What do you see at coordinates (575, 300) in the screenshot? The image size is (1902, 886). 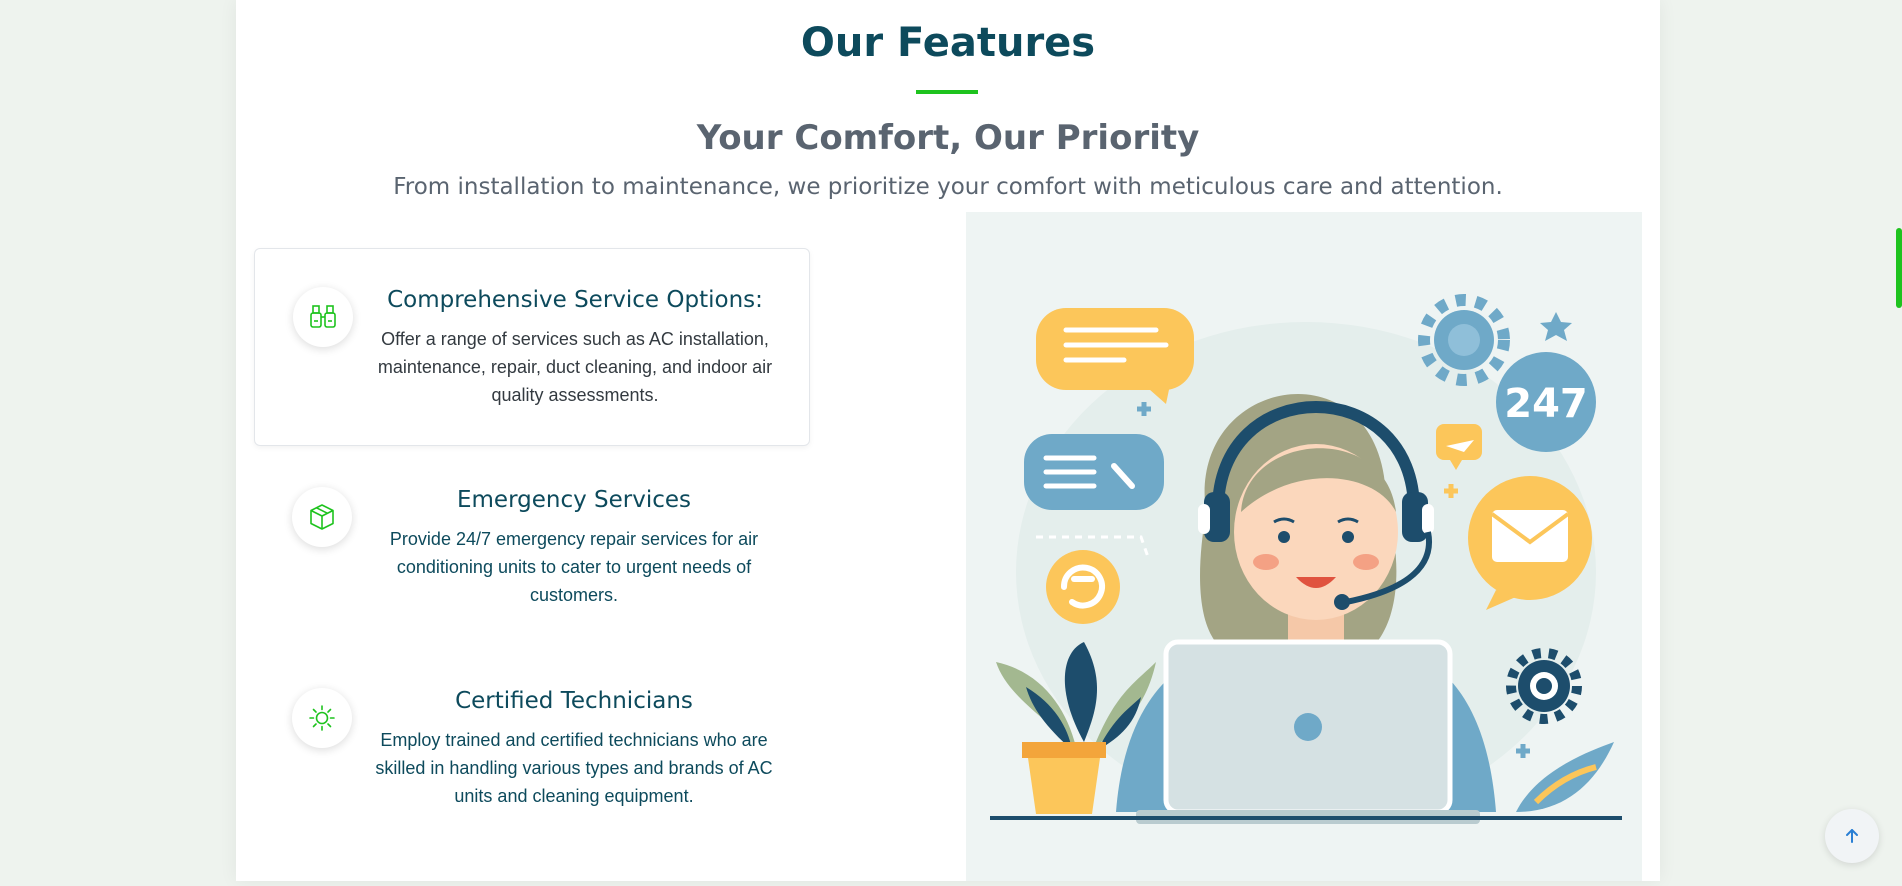 I see `feature-title: Comprehensive Service Options:` at bounding box center [575, 300].